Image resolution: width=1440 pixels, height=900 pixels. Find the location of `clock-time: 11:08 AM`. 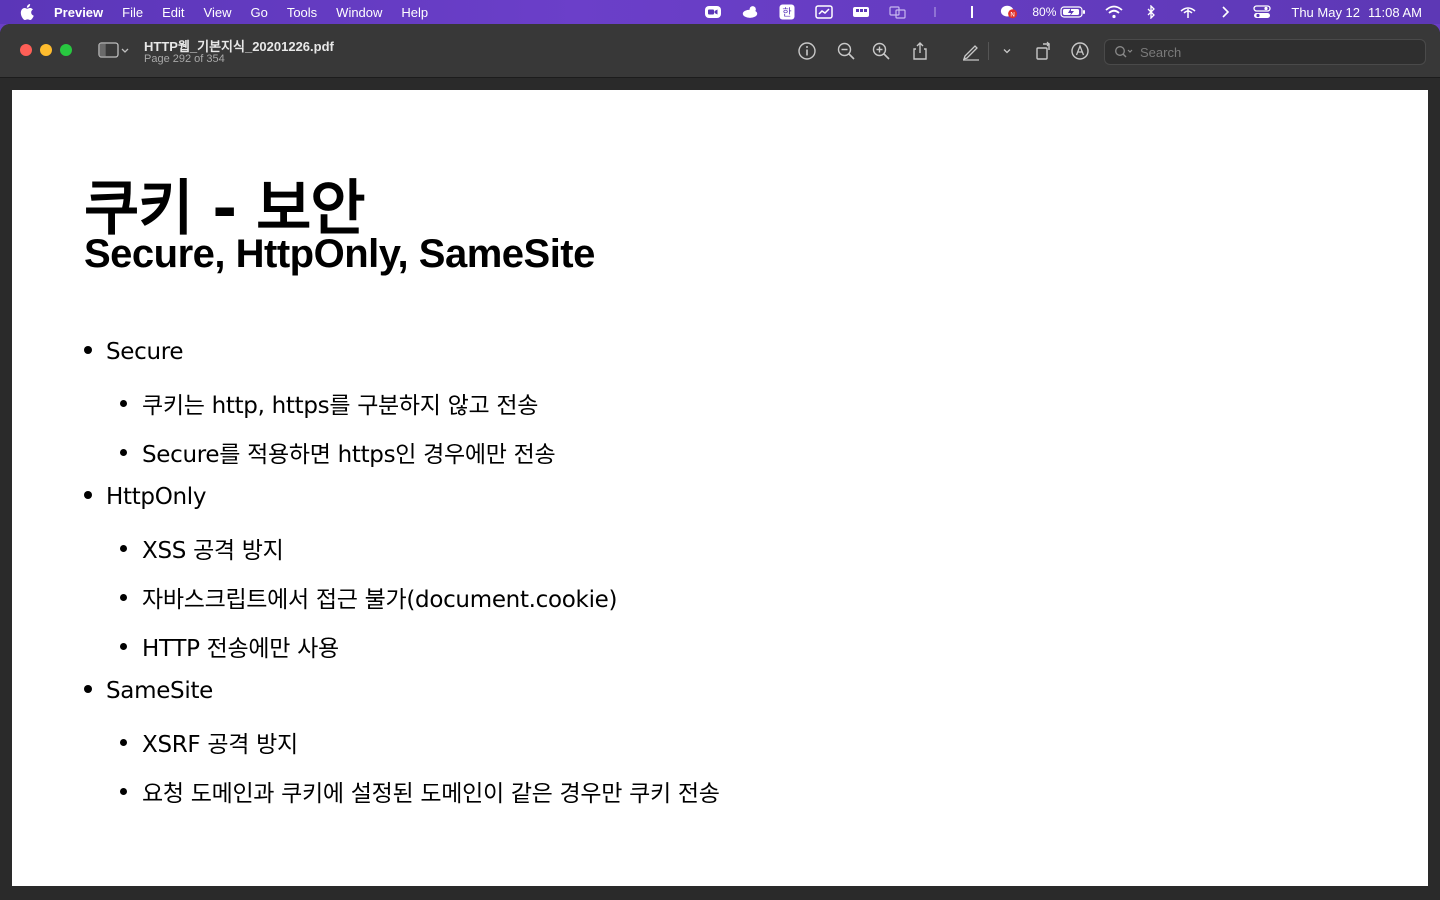

clock-time: 11:08 AM is located at coordinates (1395, 12).